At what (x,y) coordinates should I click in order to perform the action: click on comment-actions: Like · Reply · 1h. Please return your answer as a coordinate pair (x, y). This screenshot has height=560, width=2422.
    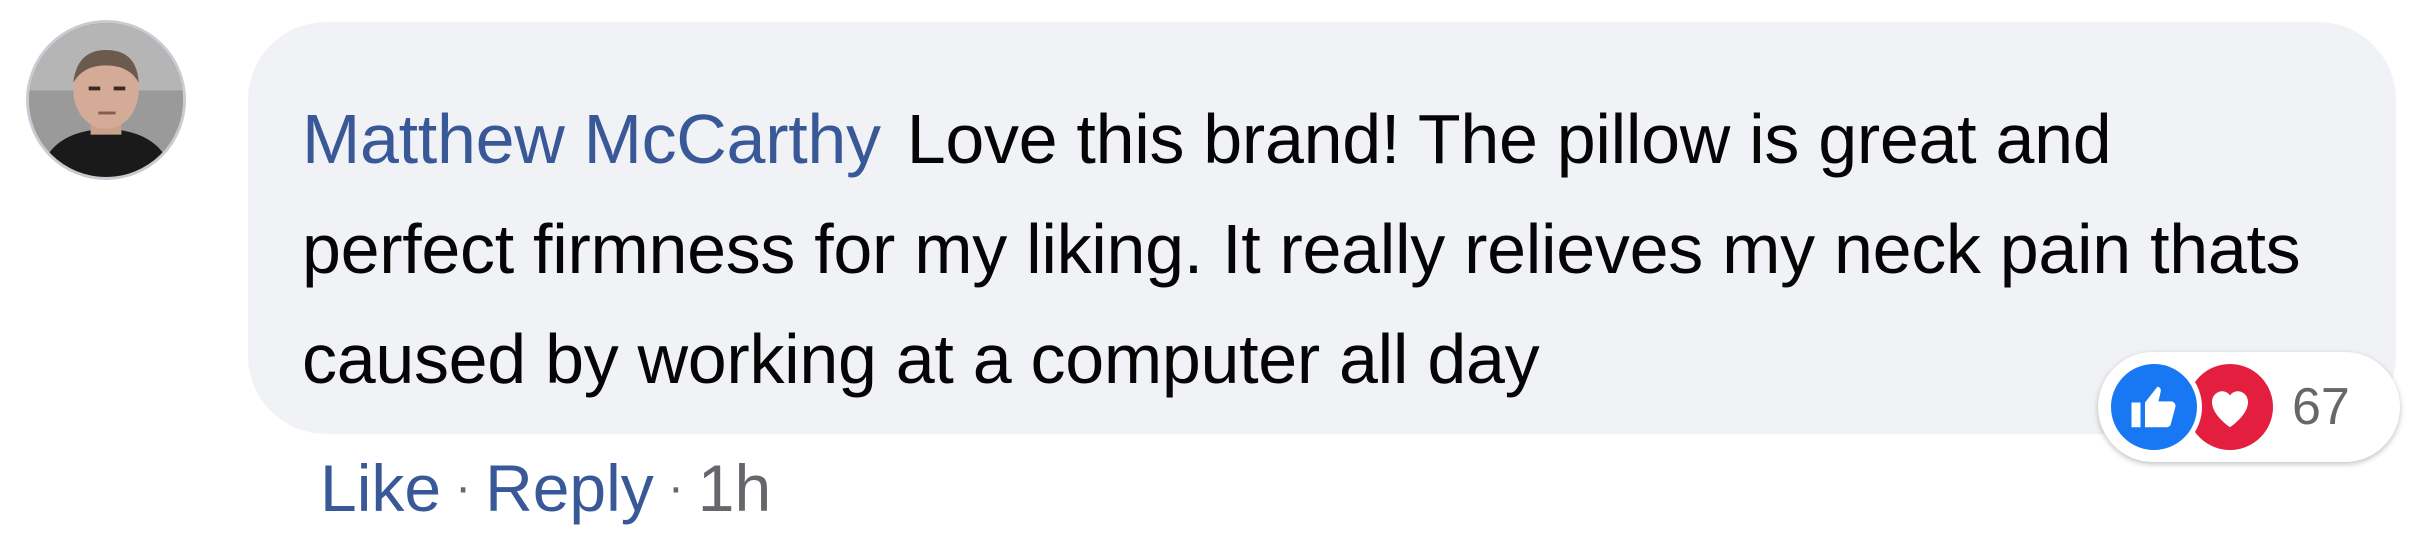
    Looking at the image, I should click on (545, 488).